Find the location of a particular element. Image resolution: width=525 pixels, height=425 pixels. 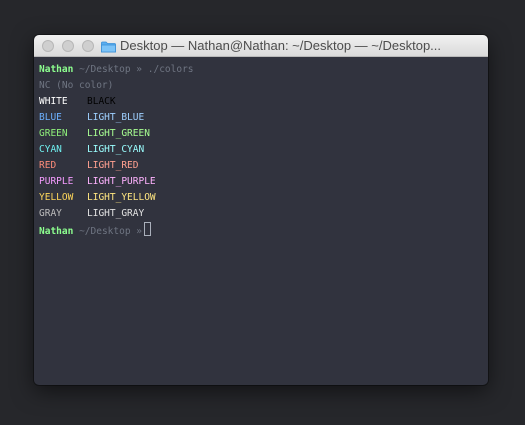

color-name-right: LIGHT_RED is located at coordinates (113, 165).